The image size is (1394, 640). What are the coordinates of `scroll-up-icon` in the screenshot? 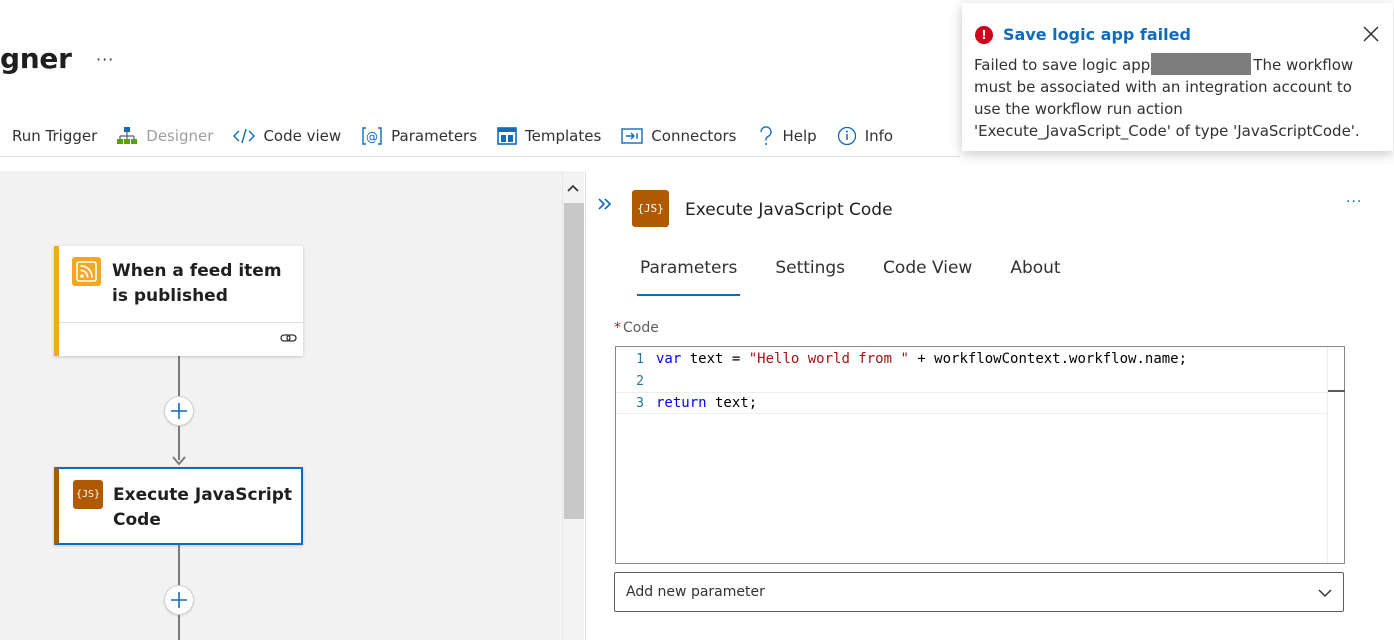 It's located at (573, 188).